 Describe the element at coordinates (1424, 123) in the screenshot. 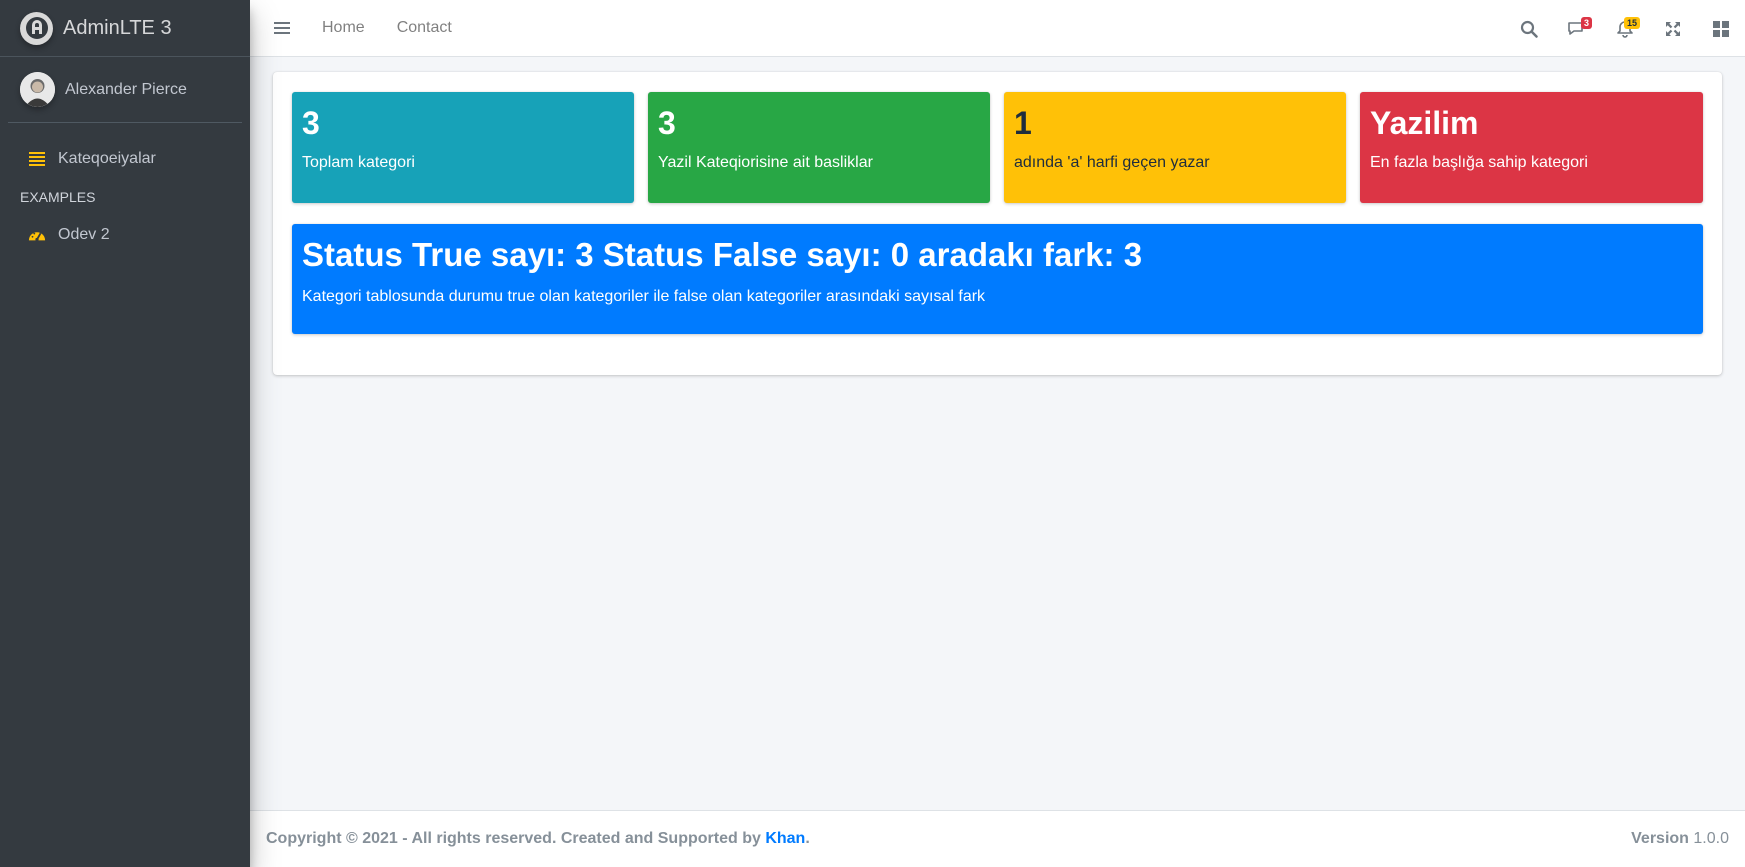

I see `stat-value: Yazilim` at that location.